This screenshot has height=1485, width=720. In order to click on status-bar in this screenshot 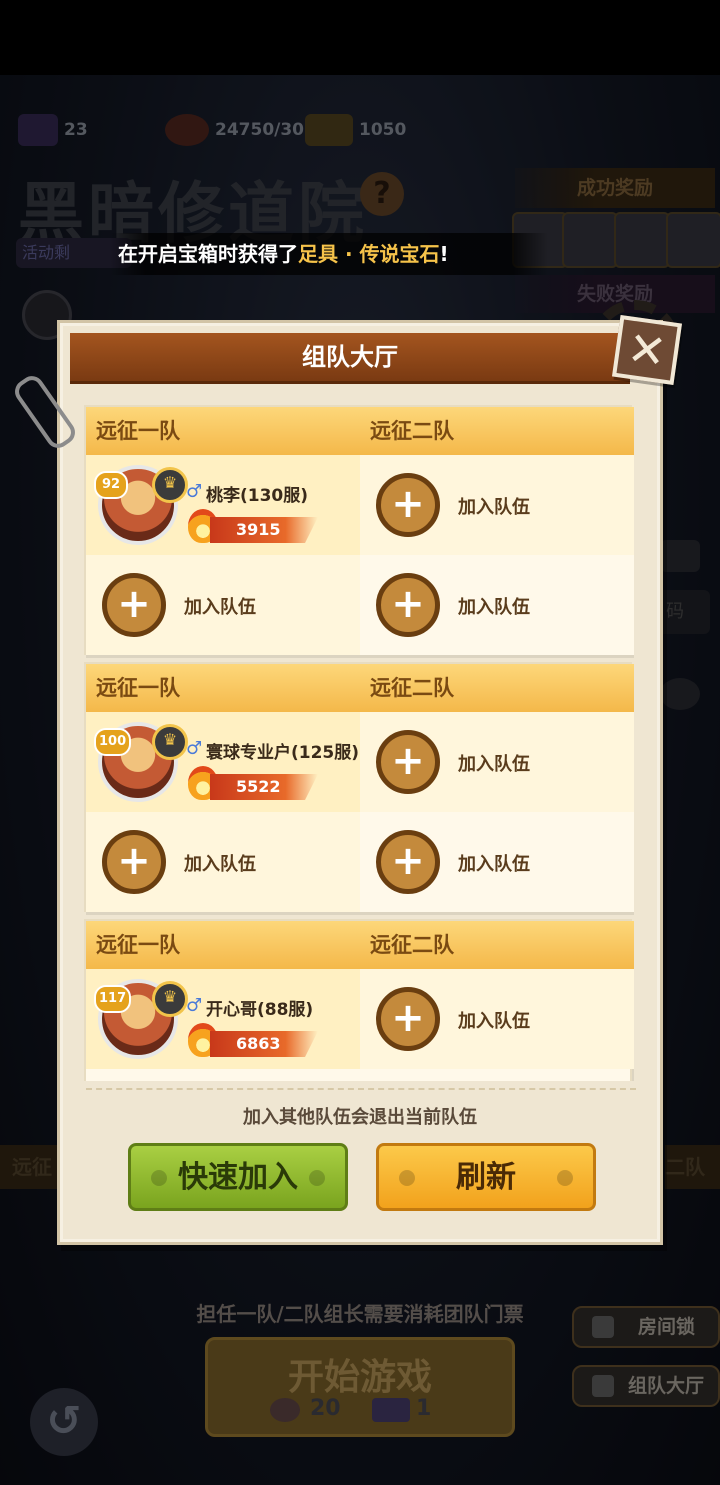, I will do `click(360, 37)`.